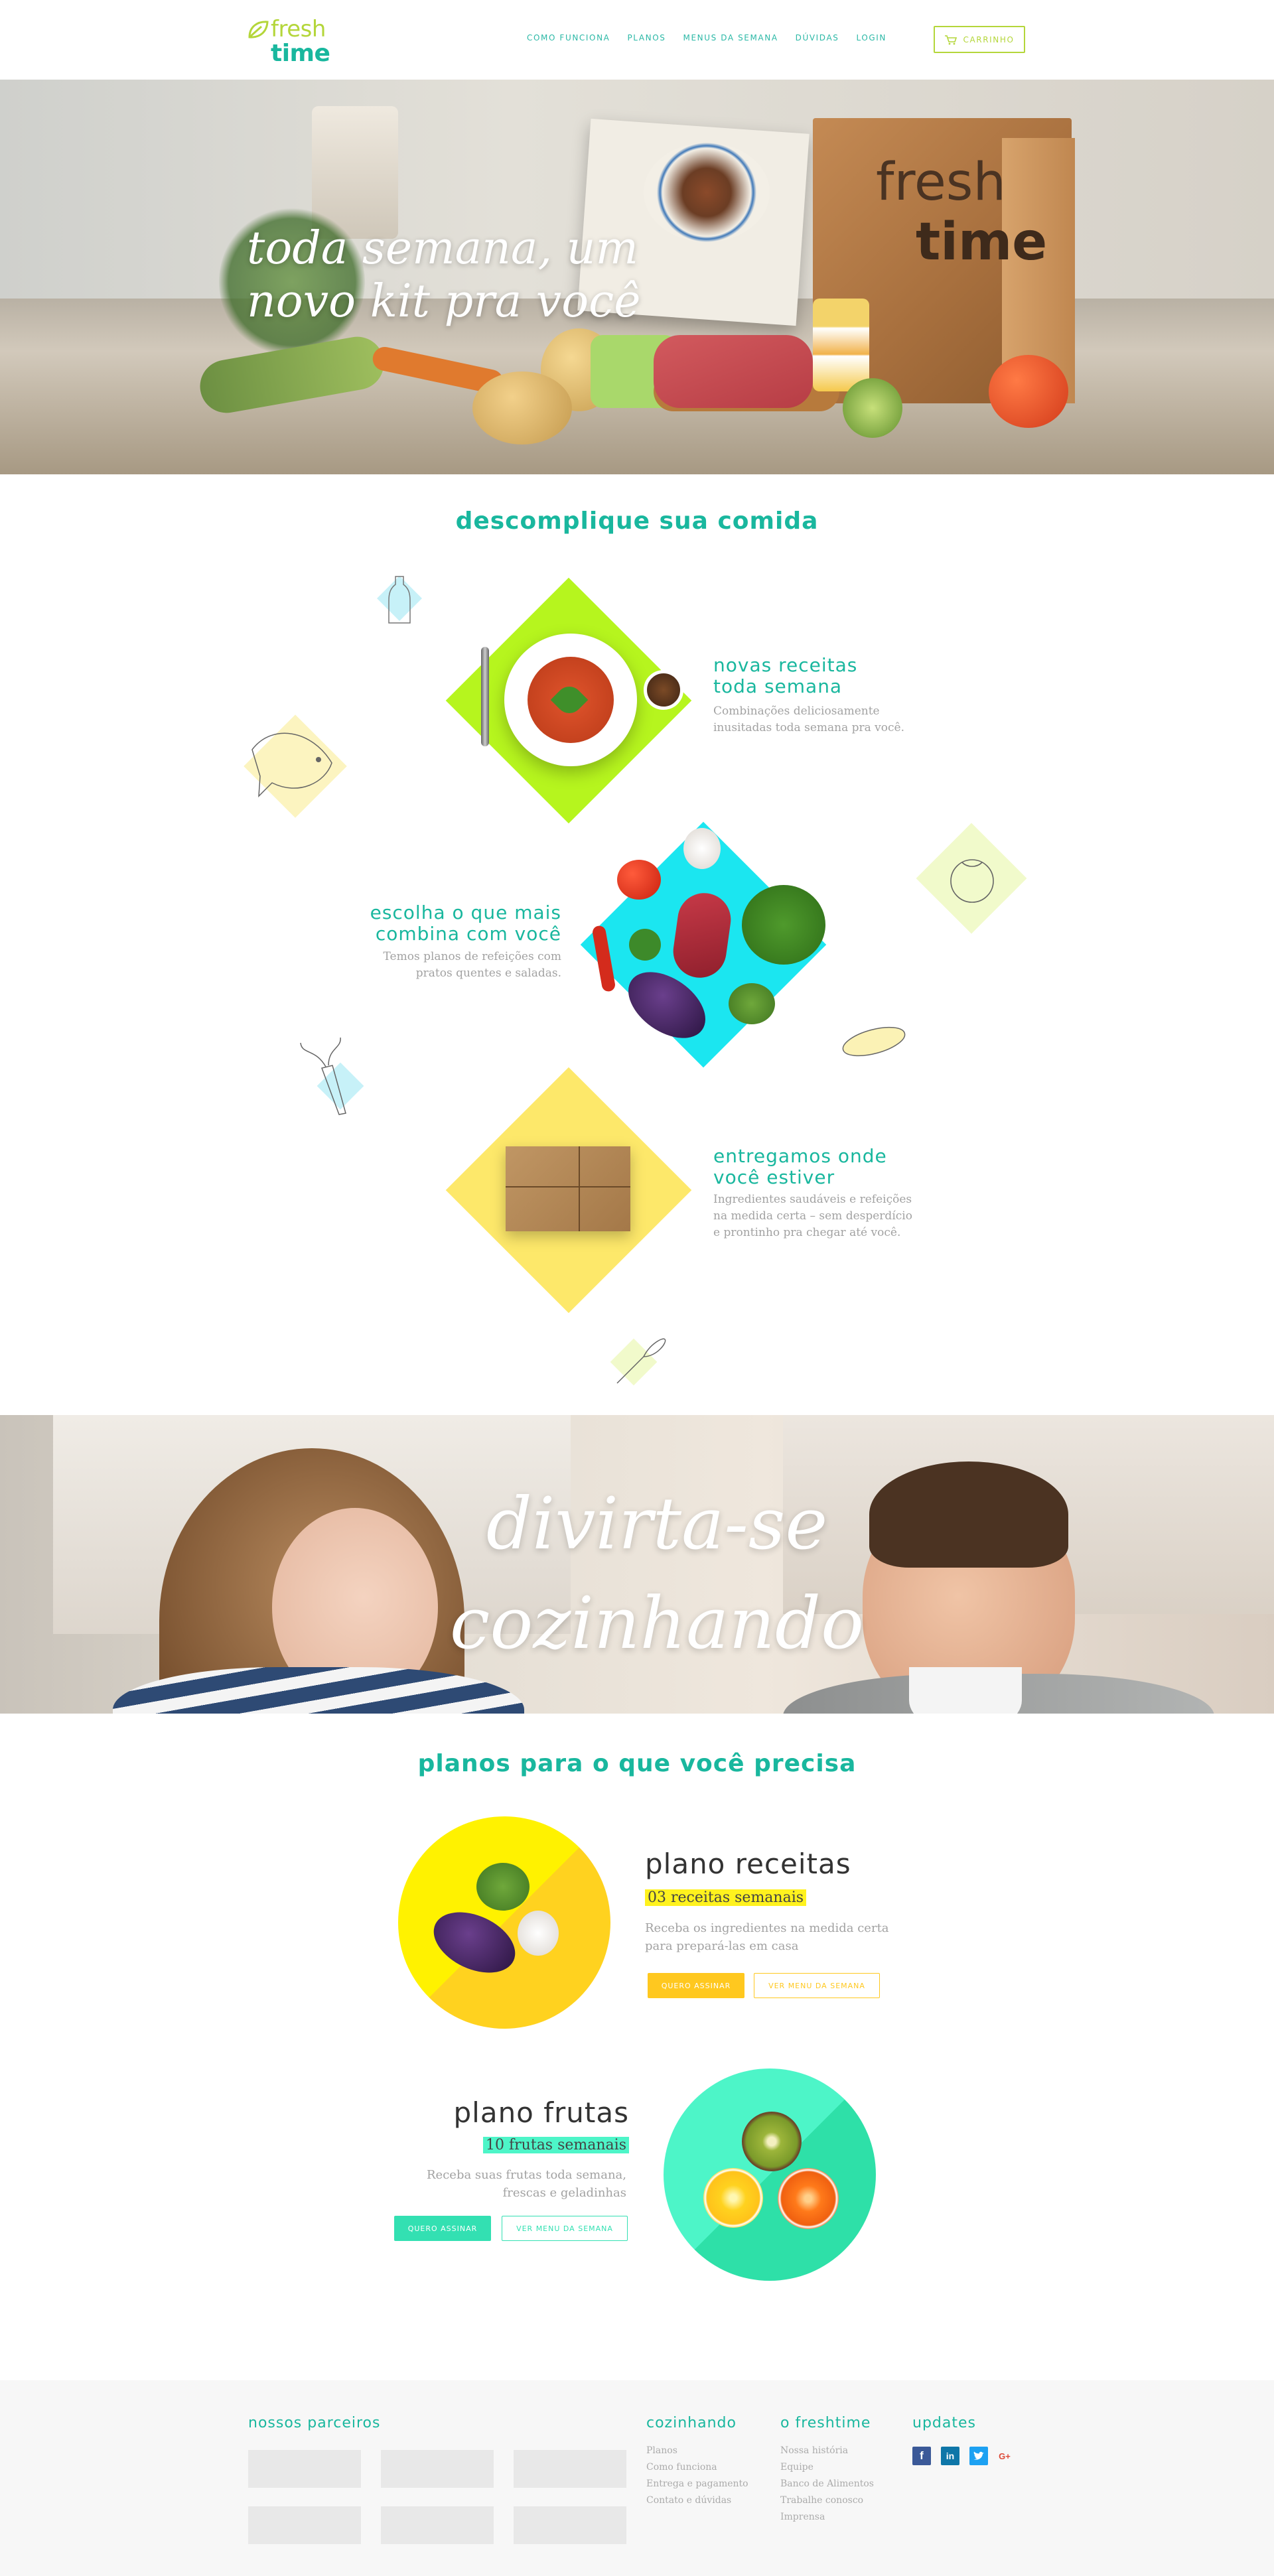 The height and width of the screenshot is (2576, 1274). Describe the element at coordinates (688, 2500) in the screenshot. I see `footer-link-contato: Contato e dúvidas` at that location.